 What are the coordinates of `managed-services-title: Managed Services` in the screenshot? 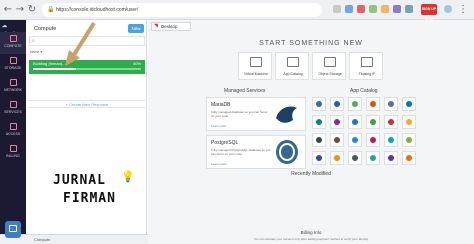 It's located at (245, 91).